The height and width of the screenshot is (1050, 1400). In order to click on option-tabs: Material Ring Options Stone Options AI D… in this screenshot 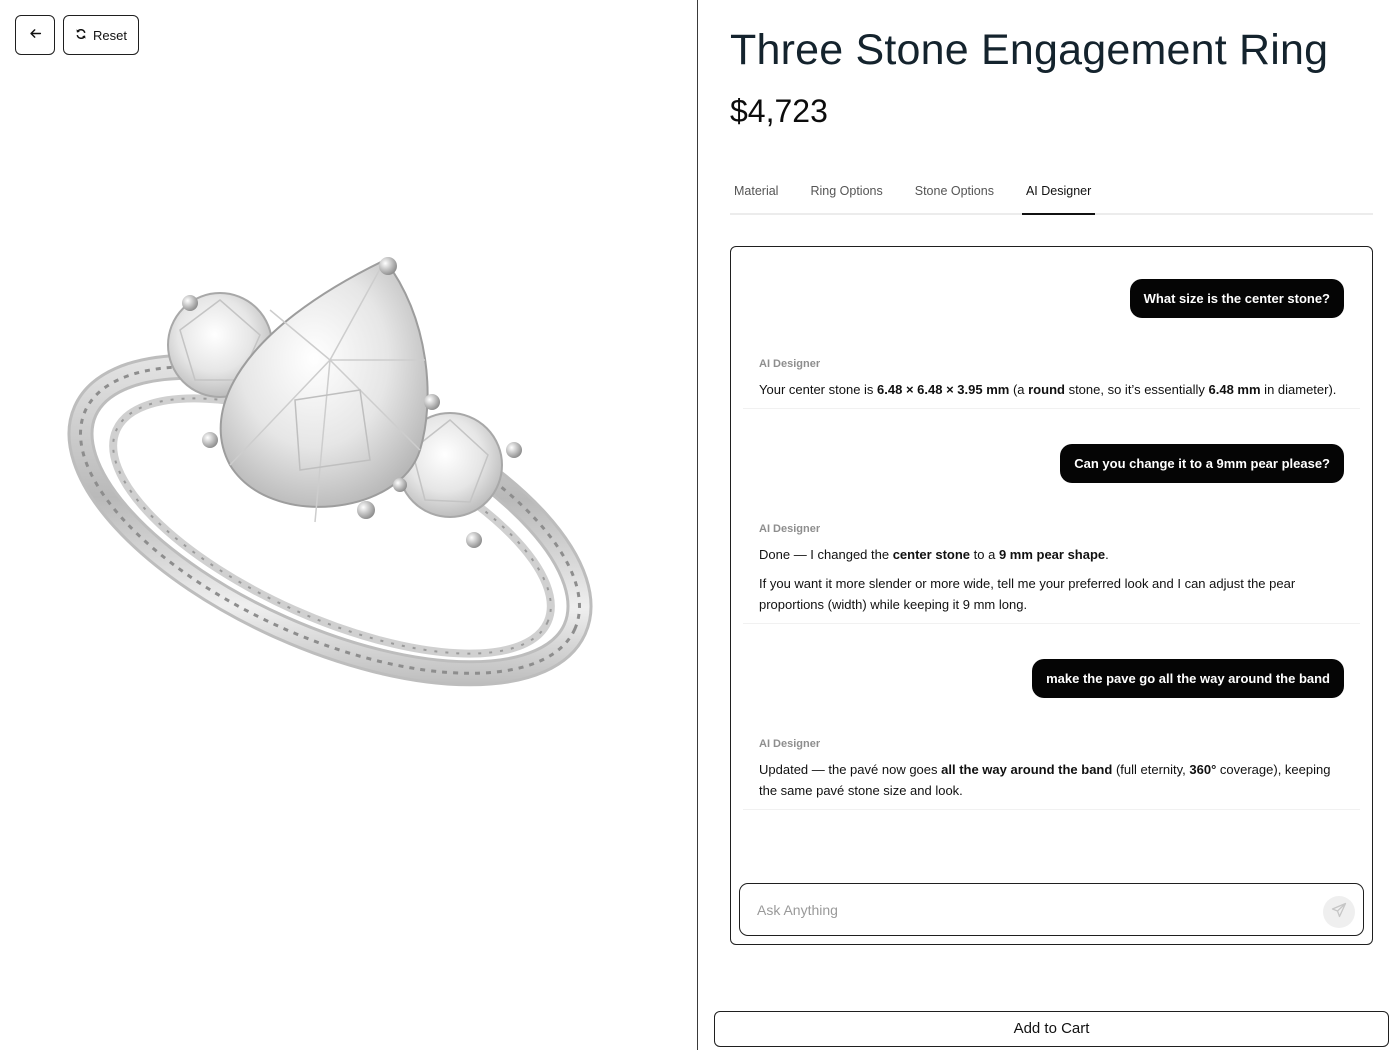, I will do `click(1051, 193)`.